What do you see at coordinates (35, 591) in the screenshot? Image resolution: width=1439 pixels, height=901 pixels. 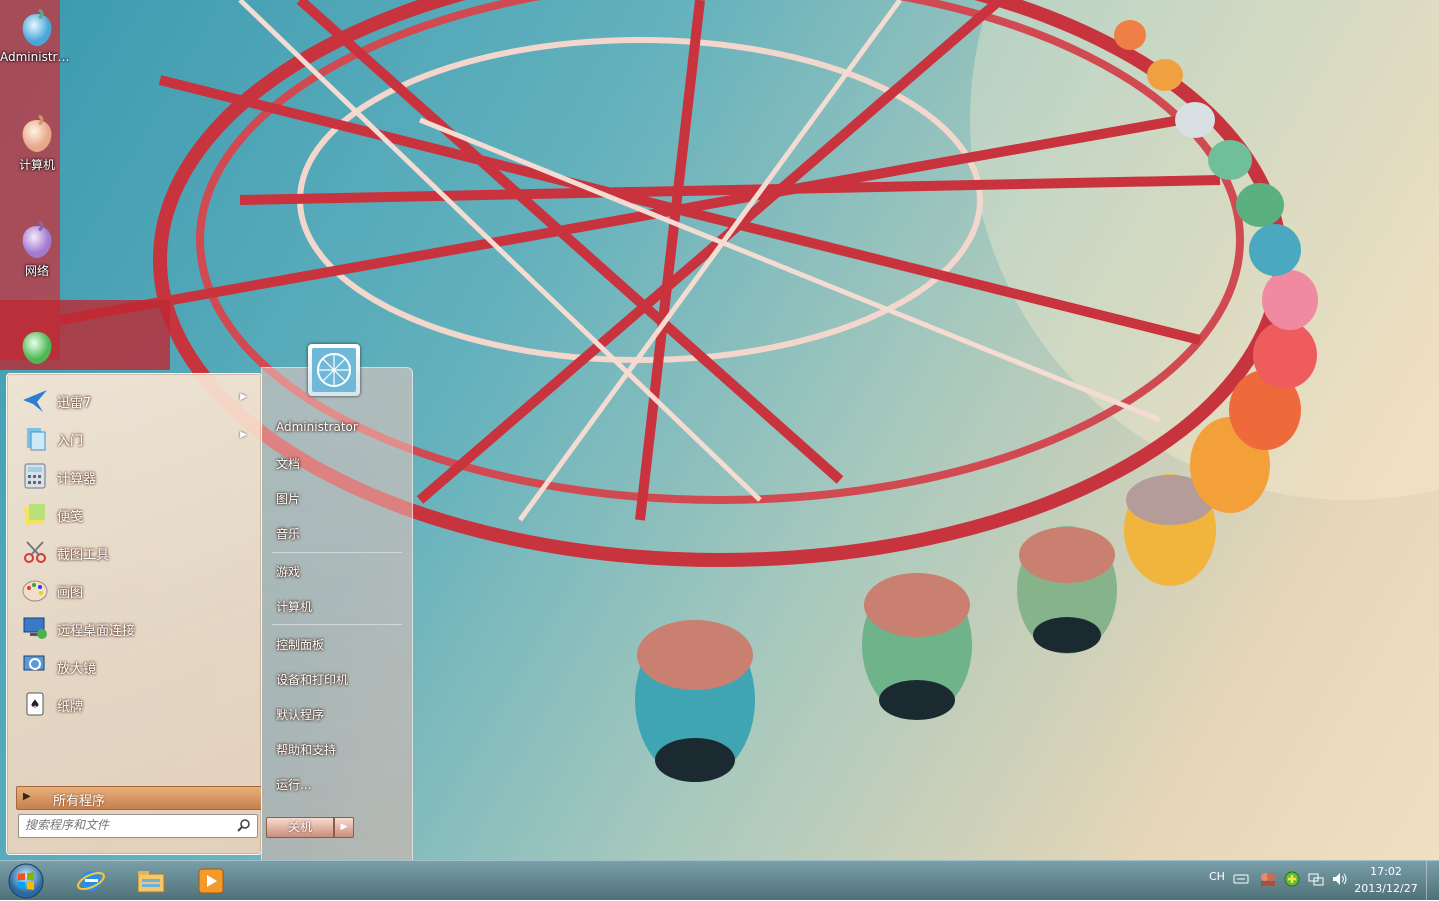 I see `paint-palette-icon` at bounding box center [35, 591].